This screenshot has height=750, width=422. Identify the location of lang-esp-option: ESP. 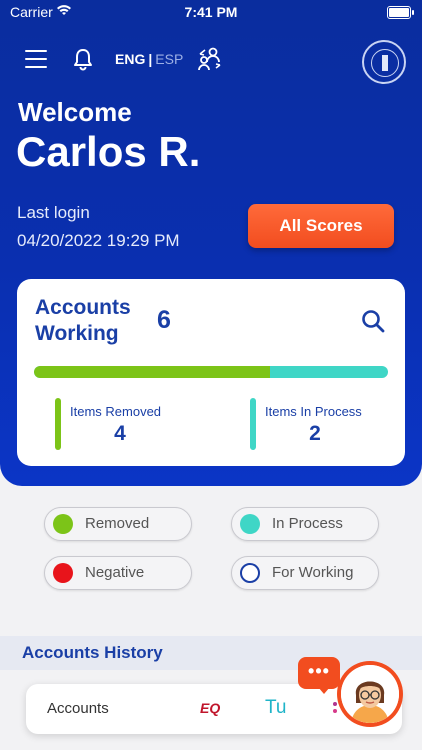
(169, 59).